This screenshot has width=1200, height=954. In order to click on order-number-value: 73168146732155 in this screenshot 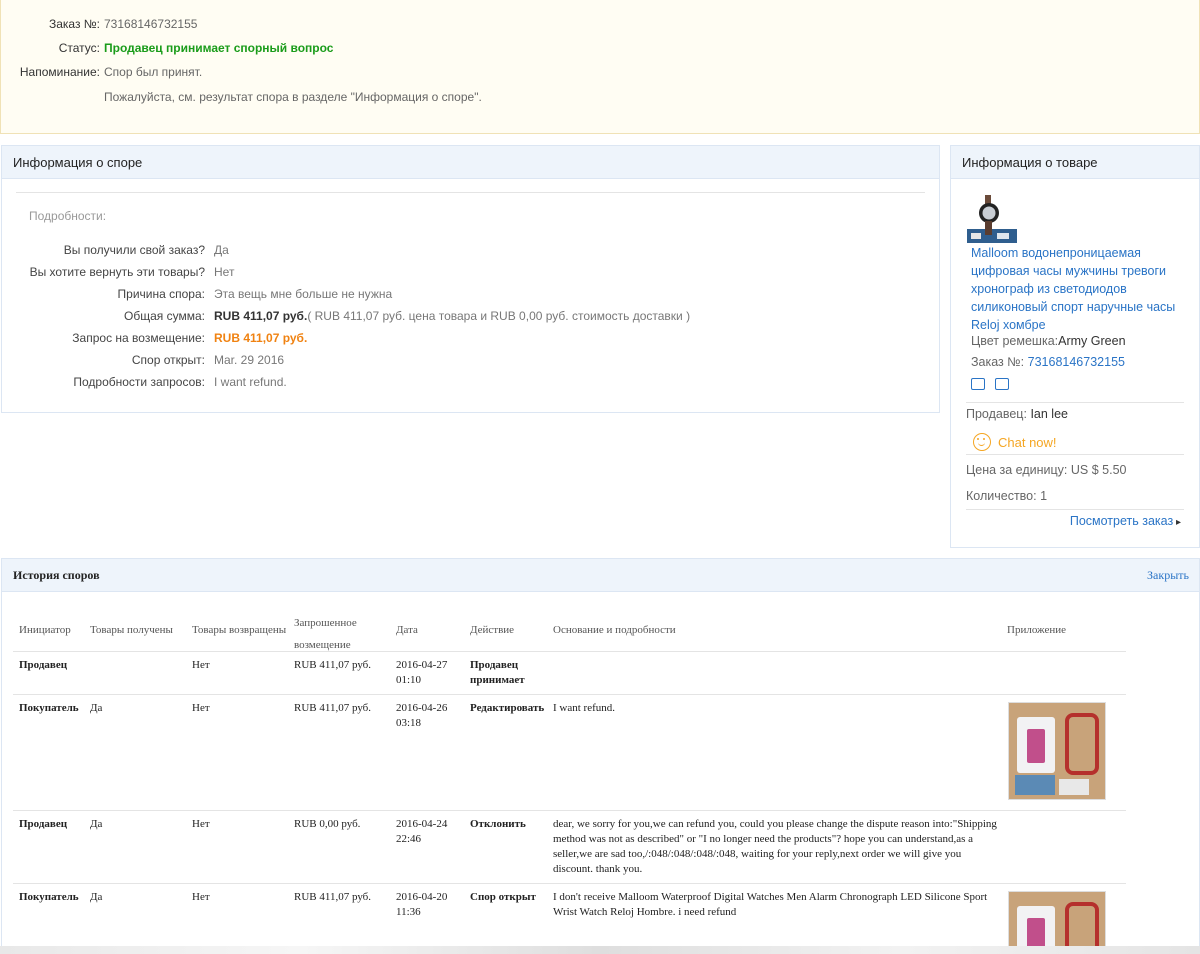, I will do `click(151, 24)`.